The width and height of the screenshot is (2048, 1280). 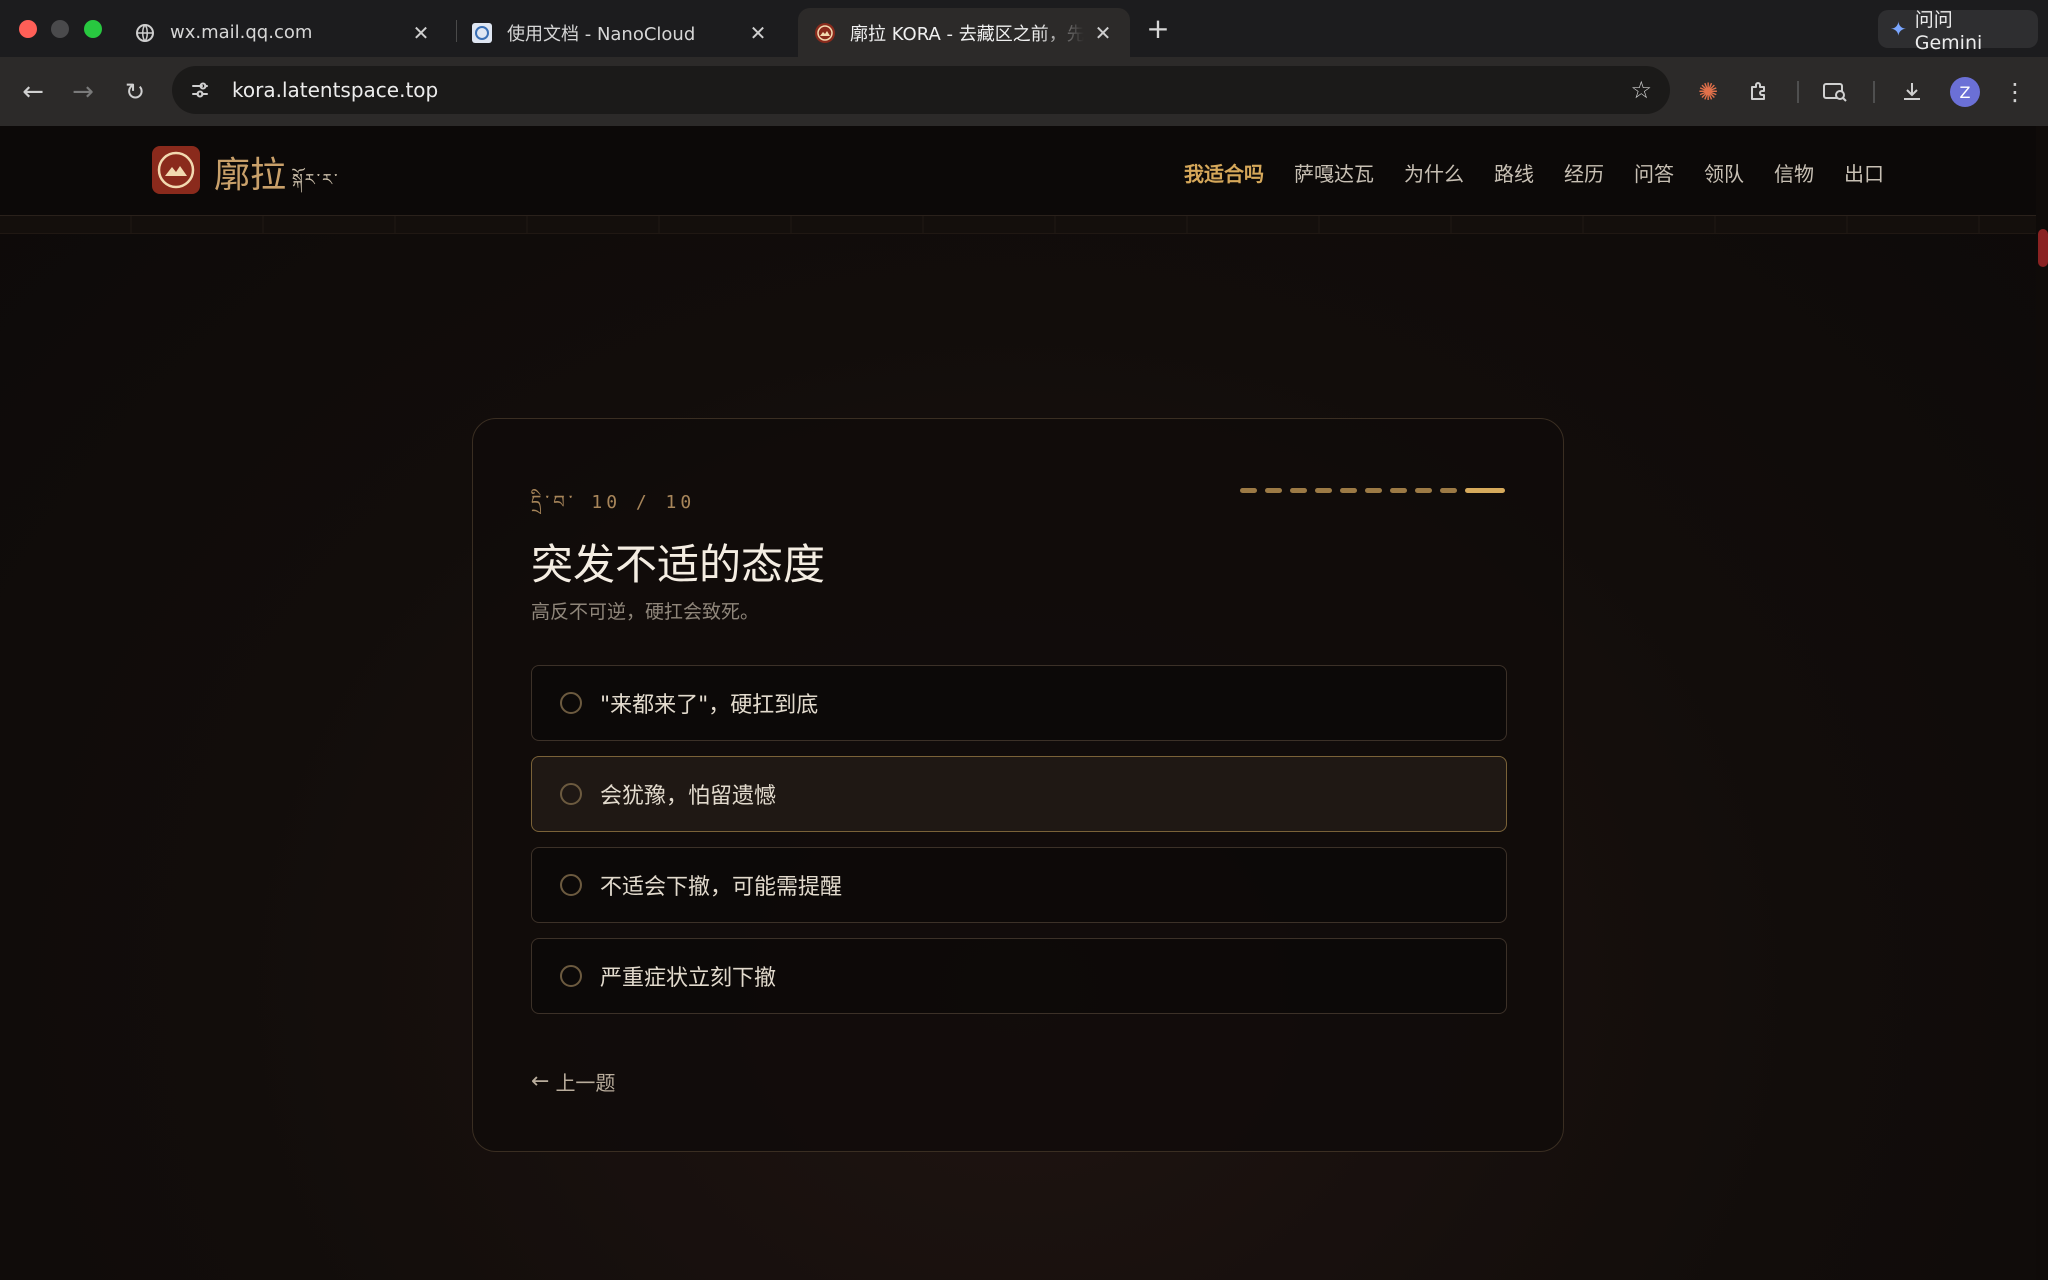 What do you see at coordinates (2015, 92) in the screenshot?
I see `more-menu-icon: ⋮` at bounding box center [2015, 92].